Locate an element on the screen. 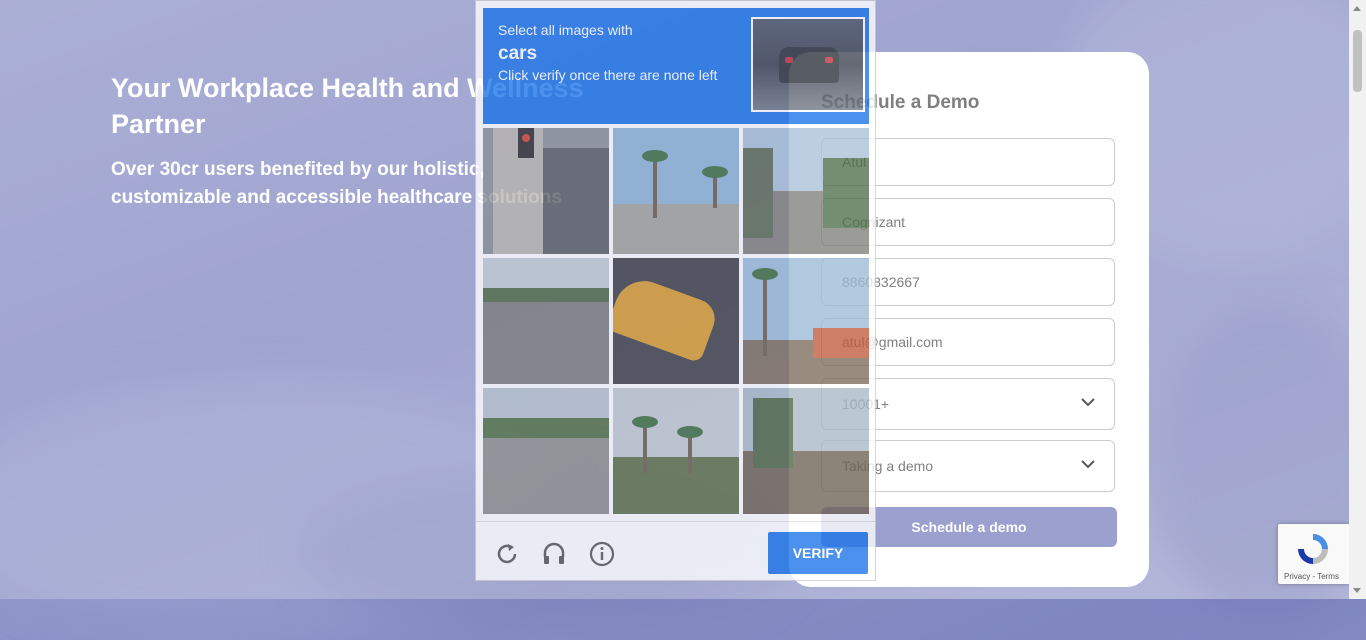  page-scrollbar is located at coordinates (1357, 299).